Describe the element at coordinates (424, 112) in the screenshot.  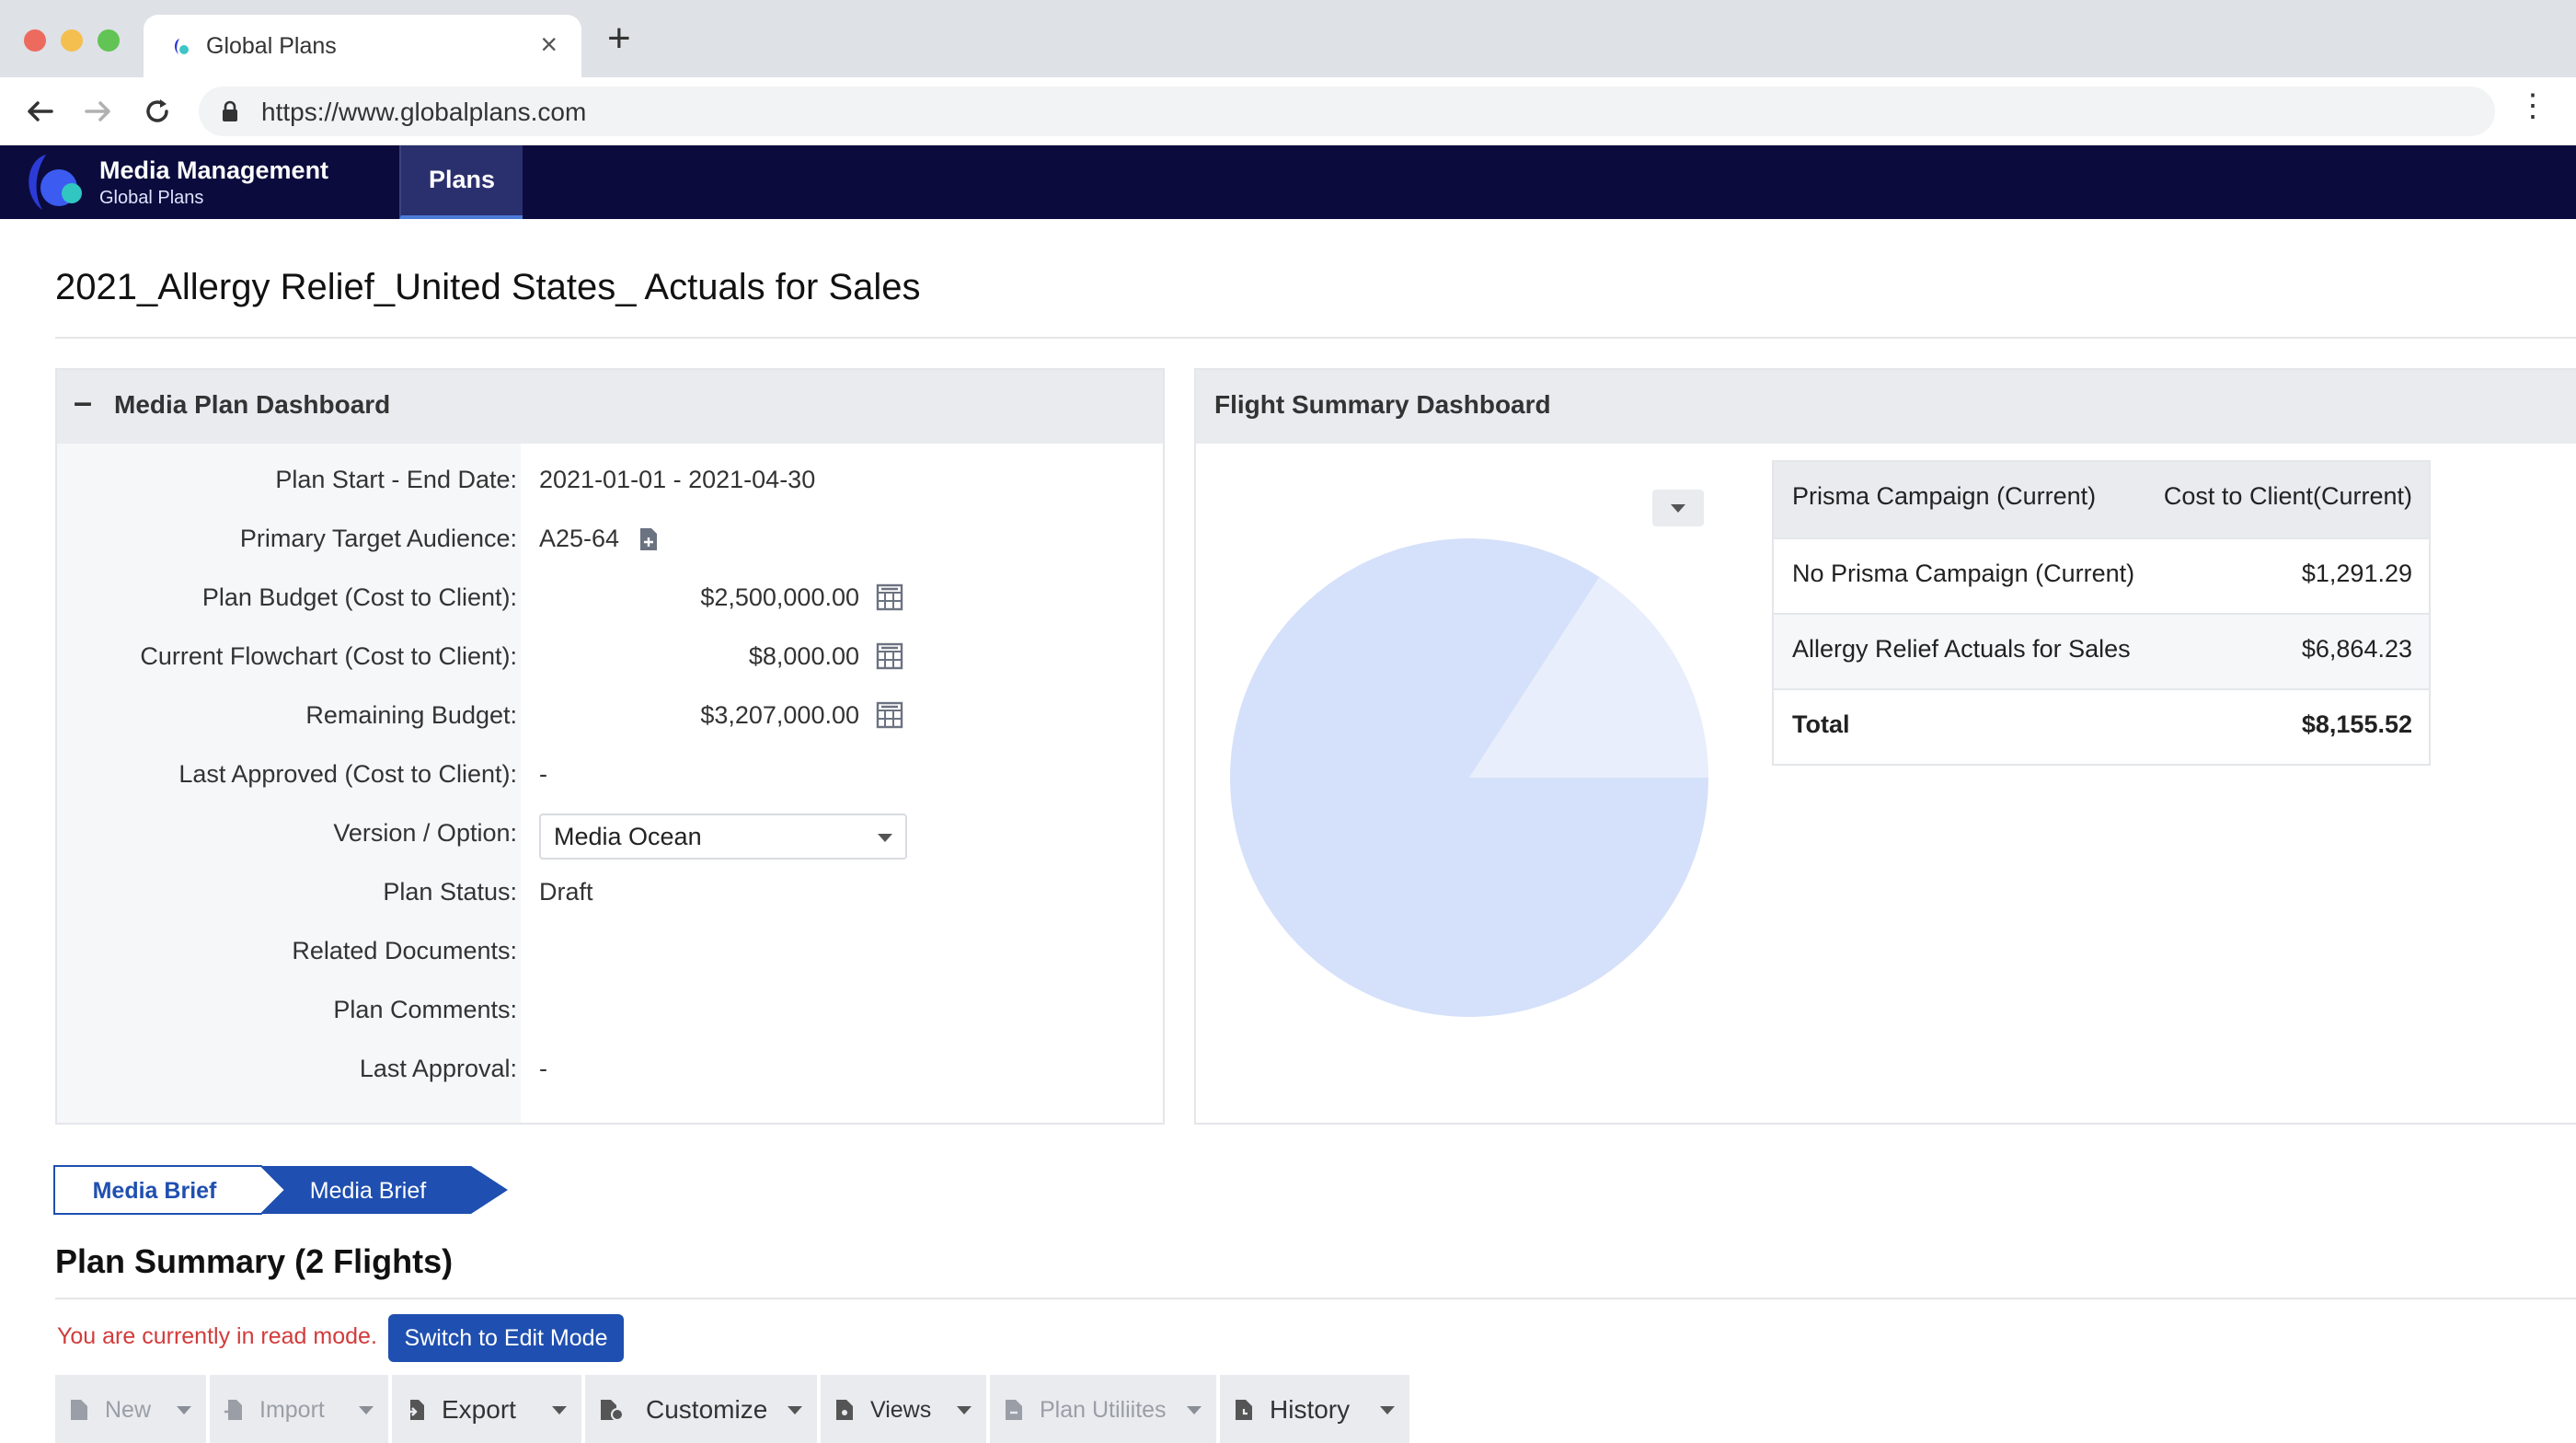
I see `url-text: https://www.globalplans.com` at that location.